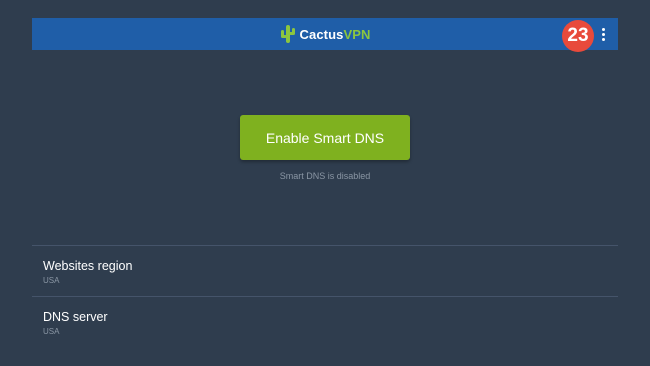 Image resolution: width=650 pixels, height=366 pixels. I want to click on app-name-vpn: VPN, so click(357, 34).